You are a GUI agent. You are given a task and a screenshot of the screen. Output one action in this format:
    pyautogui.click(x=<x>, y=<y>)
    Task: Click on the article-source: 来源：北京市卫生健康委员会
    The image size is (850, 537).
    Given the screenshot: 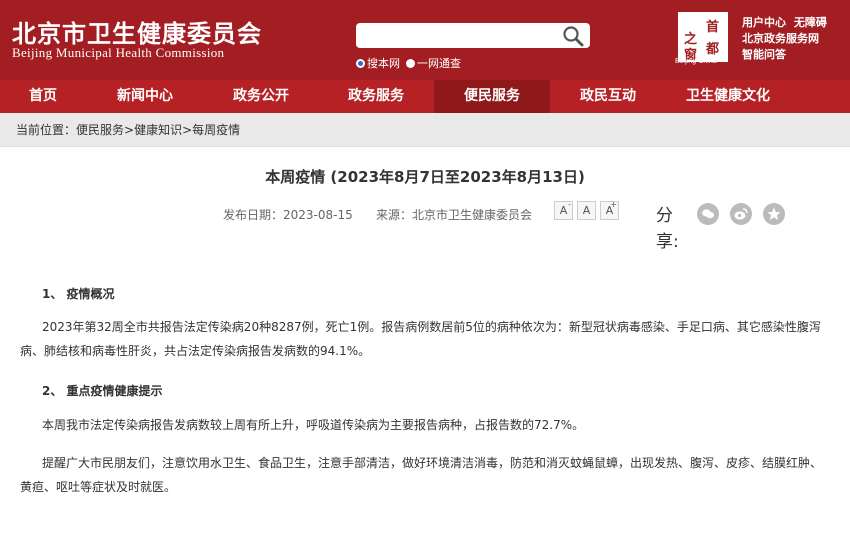 What is the action you would take?
    pyautogui.click(x=454, y=214)
    